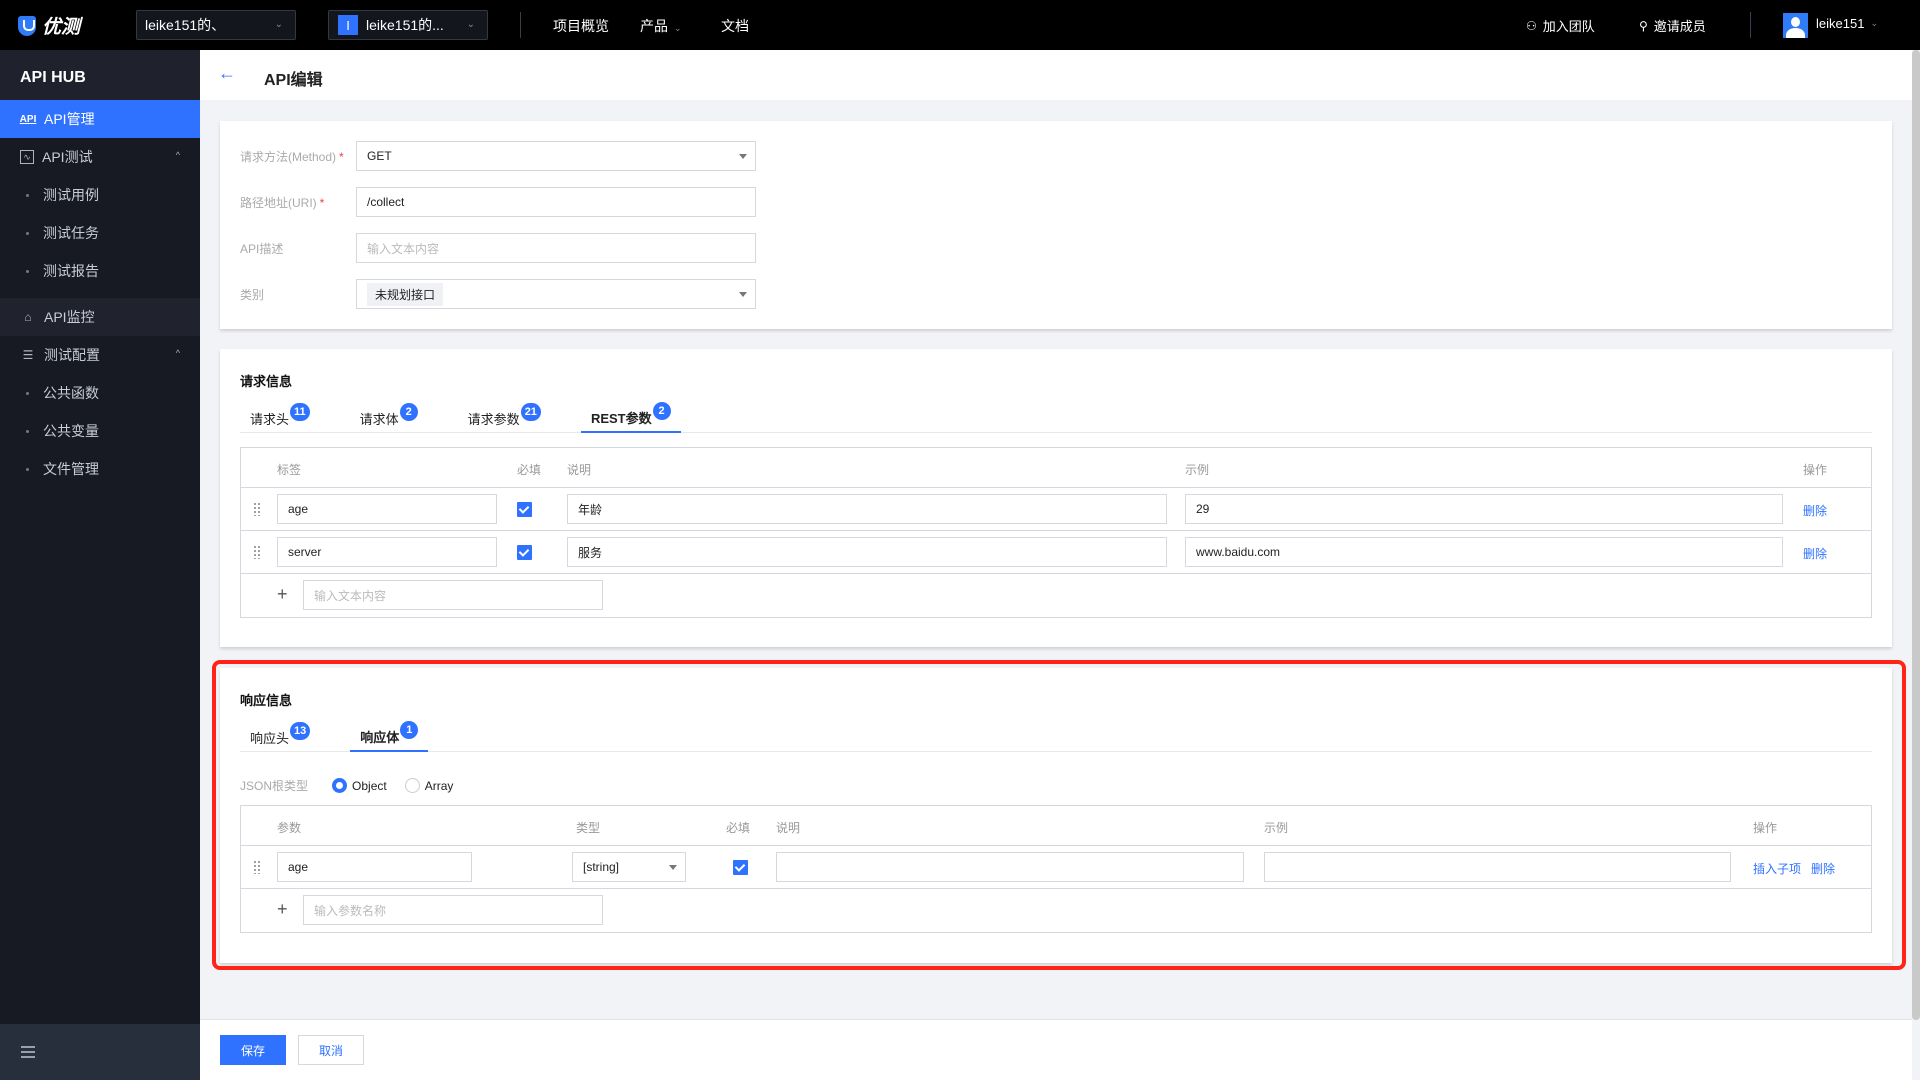 The width and height of the screenshot is (1920, 1080). What do you see at coordinates (49, 25) in the screenshot?
I see `brand-logo: 优测` at bounding box center [49, 25].